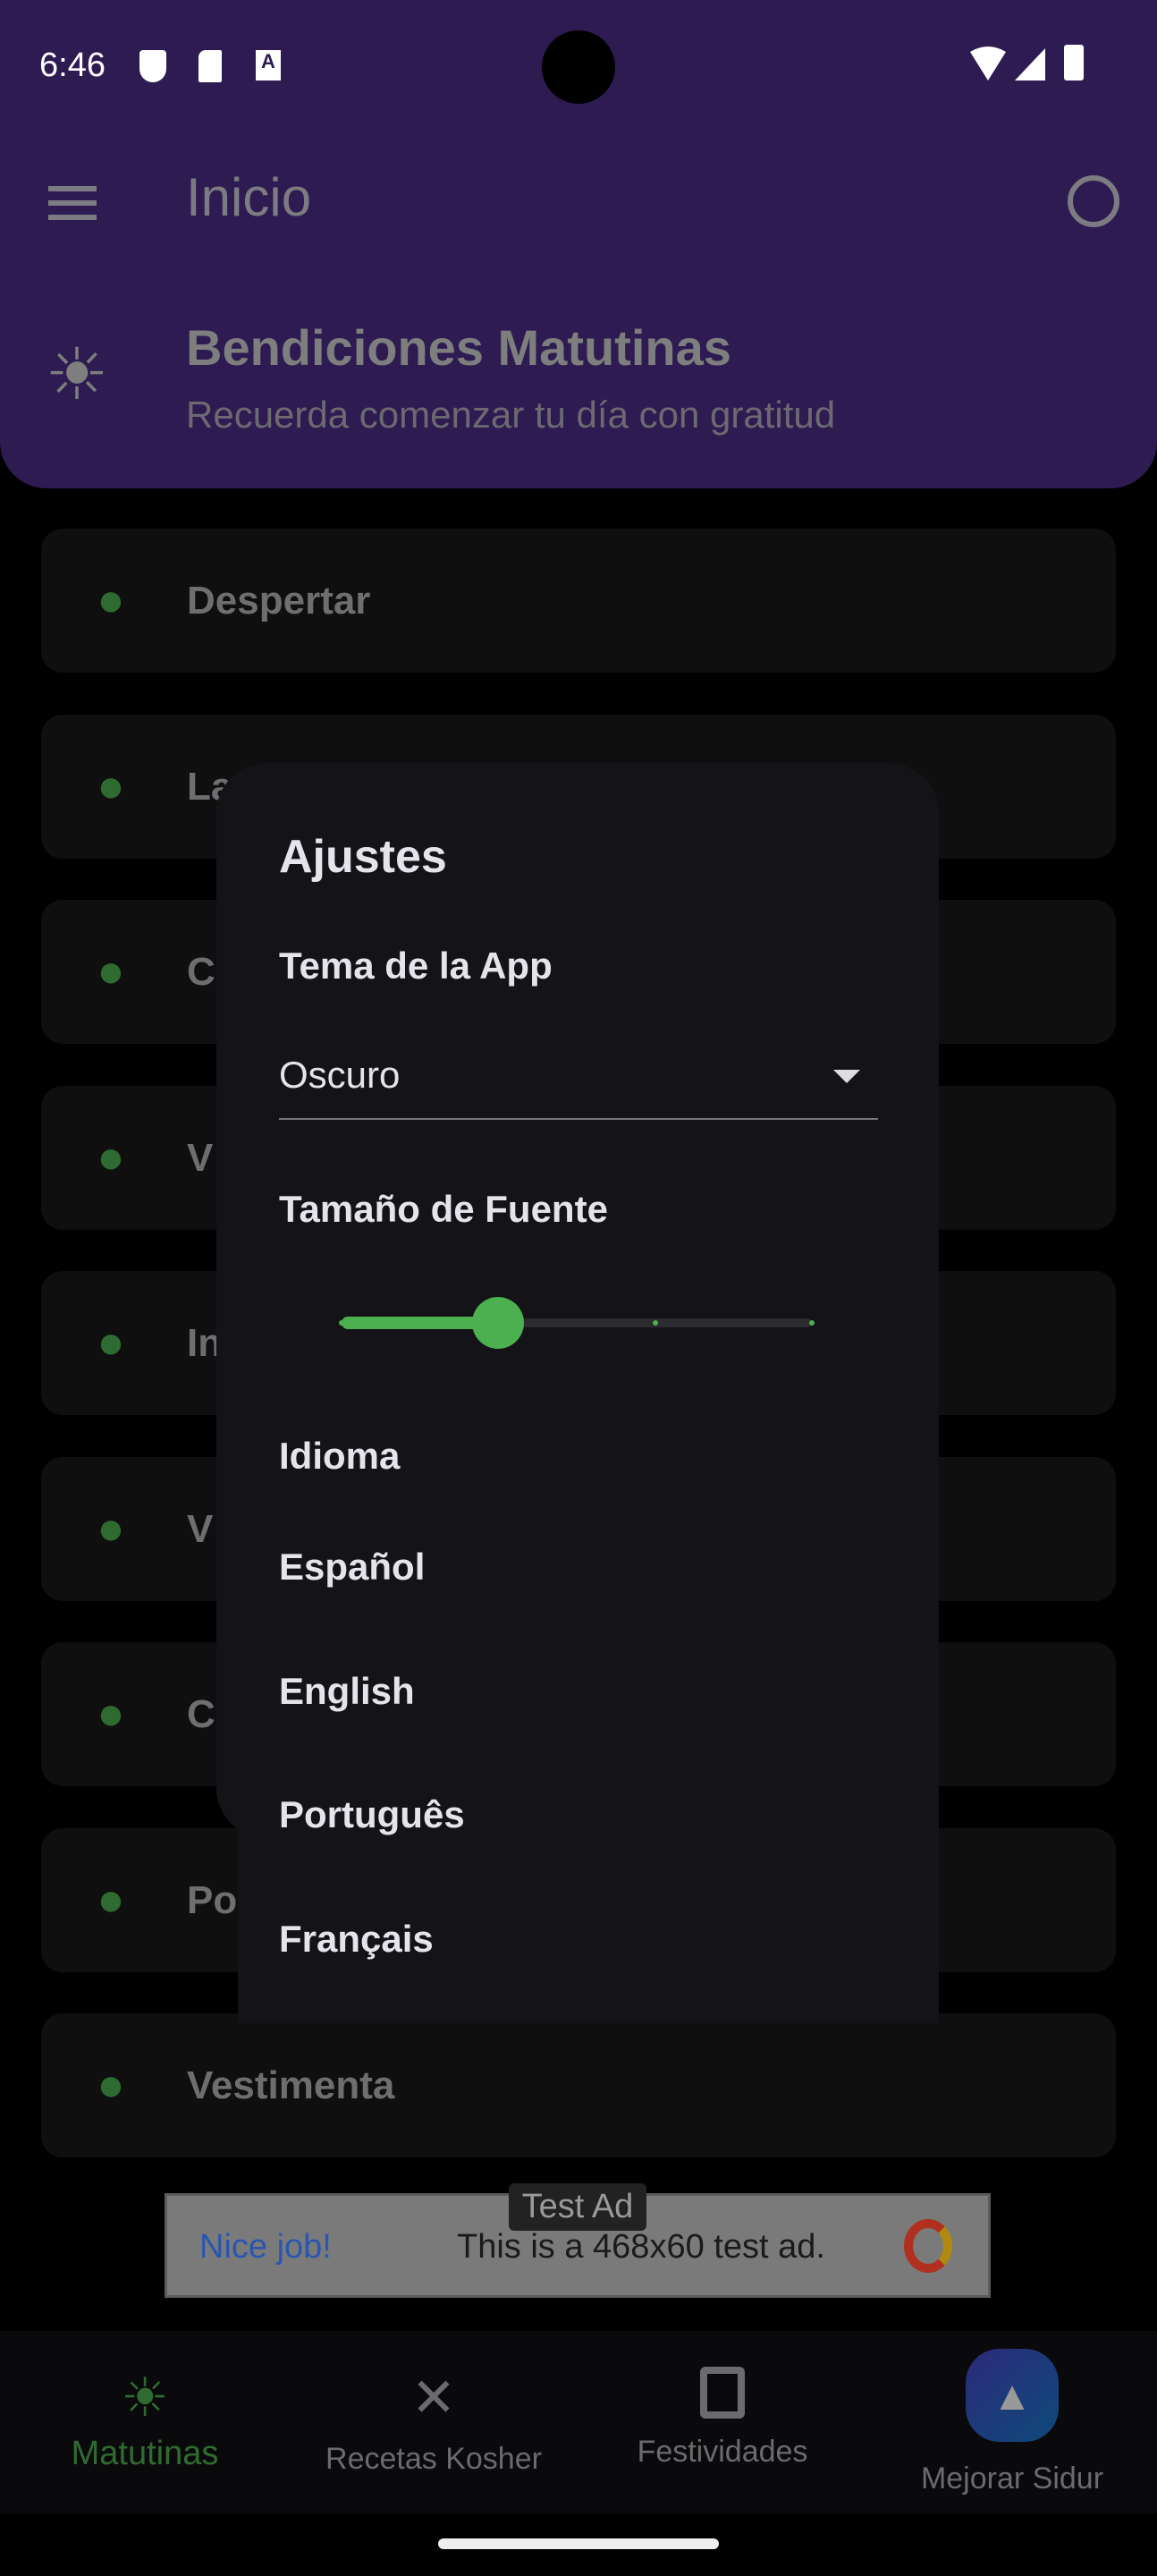 Image resolution: width=1157 pixels, height=2576 pixels. What do you see at coordinates (578, 2085) in the screenshot?
I see `list-item: ● Vestimenta` at bounding box center [578, 2085].